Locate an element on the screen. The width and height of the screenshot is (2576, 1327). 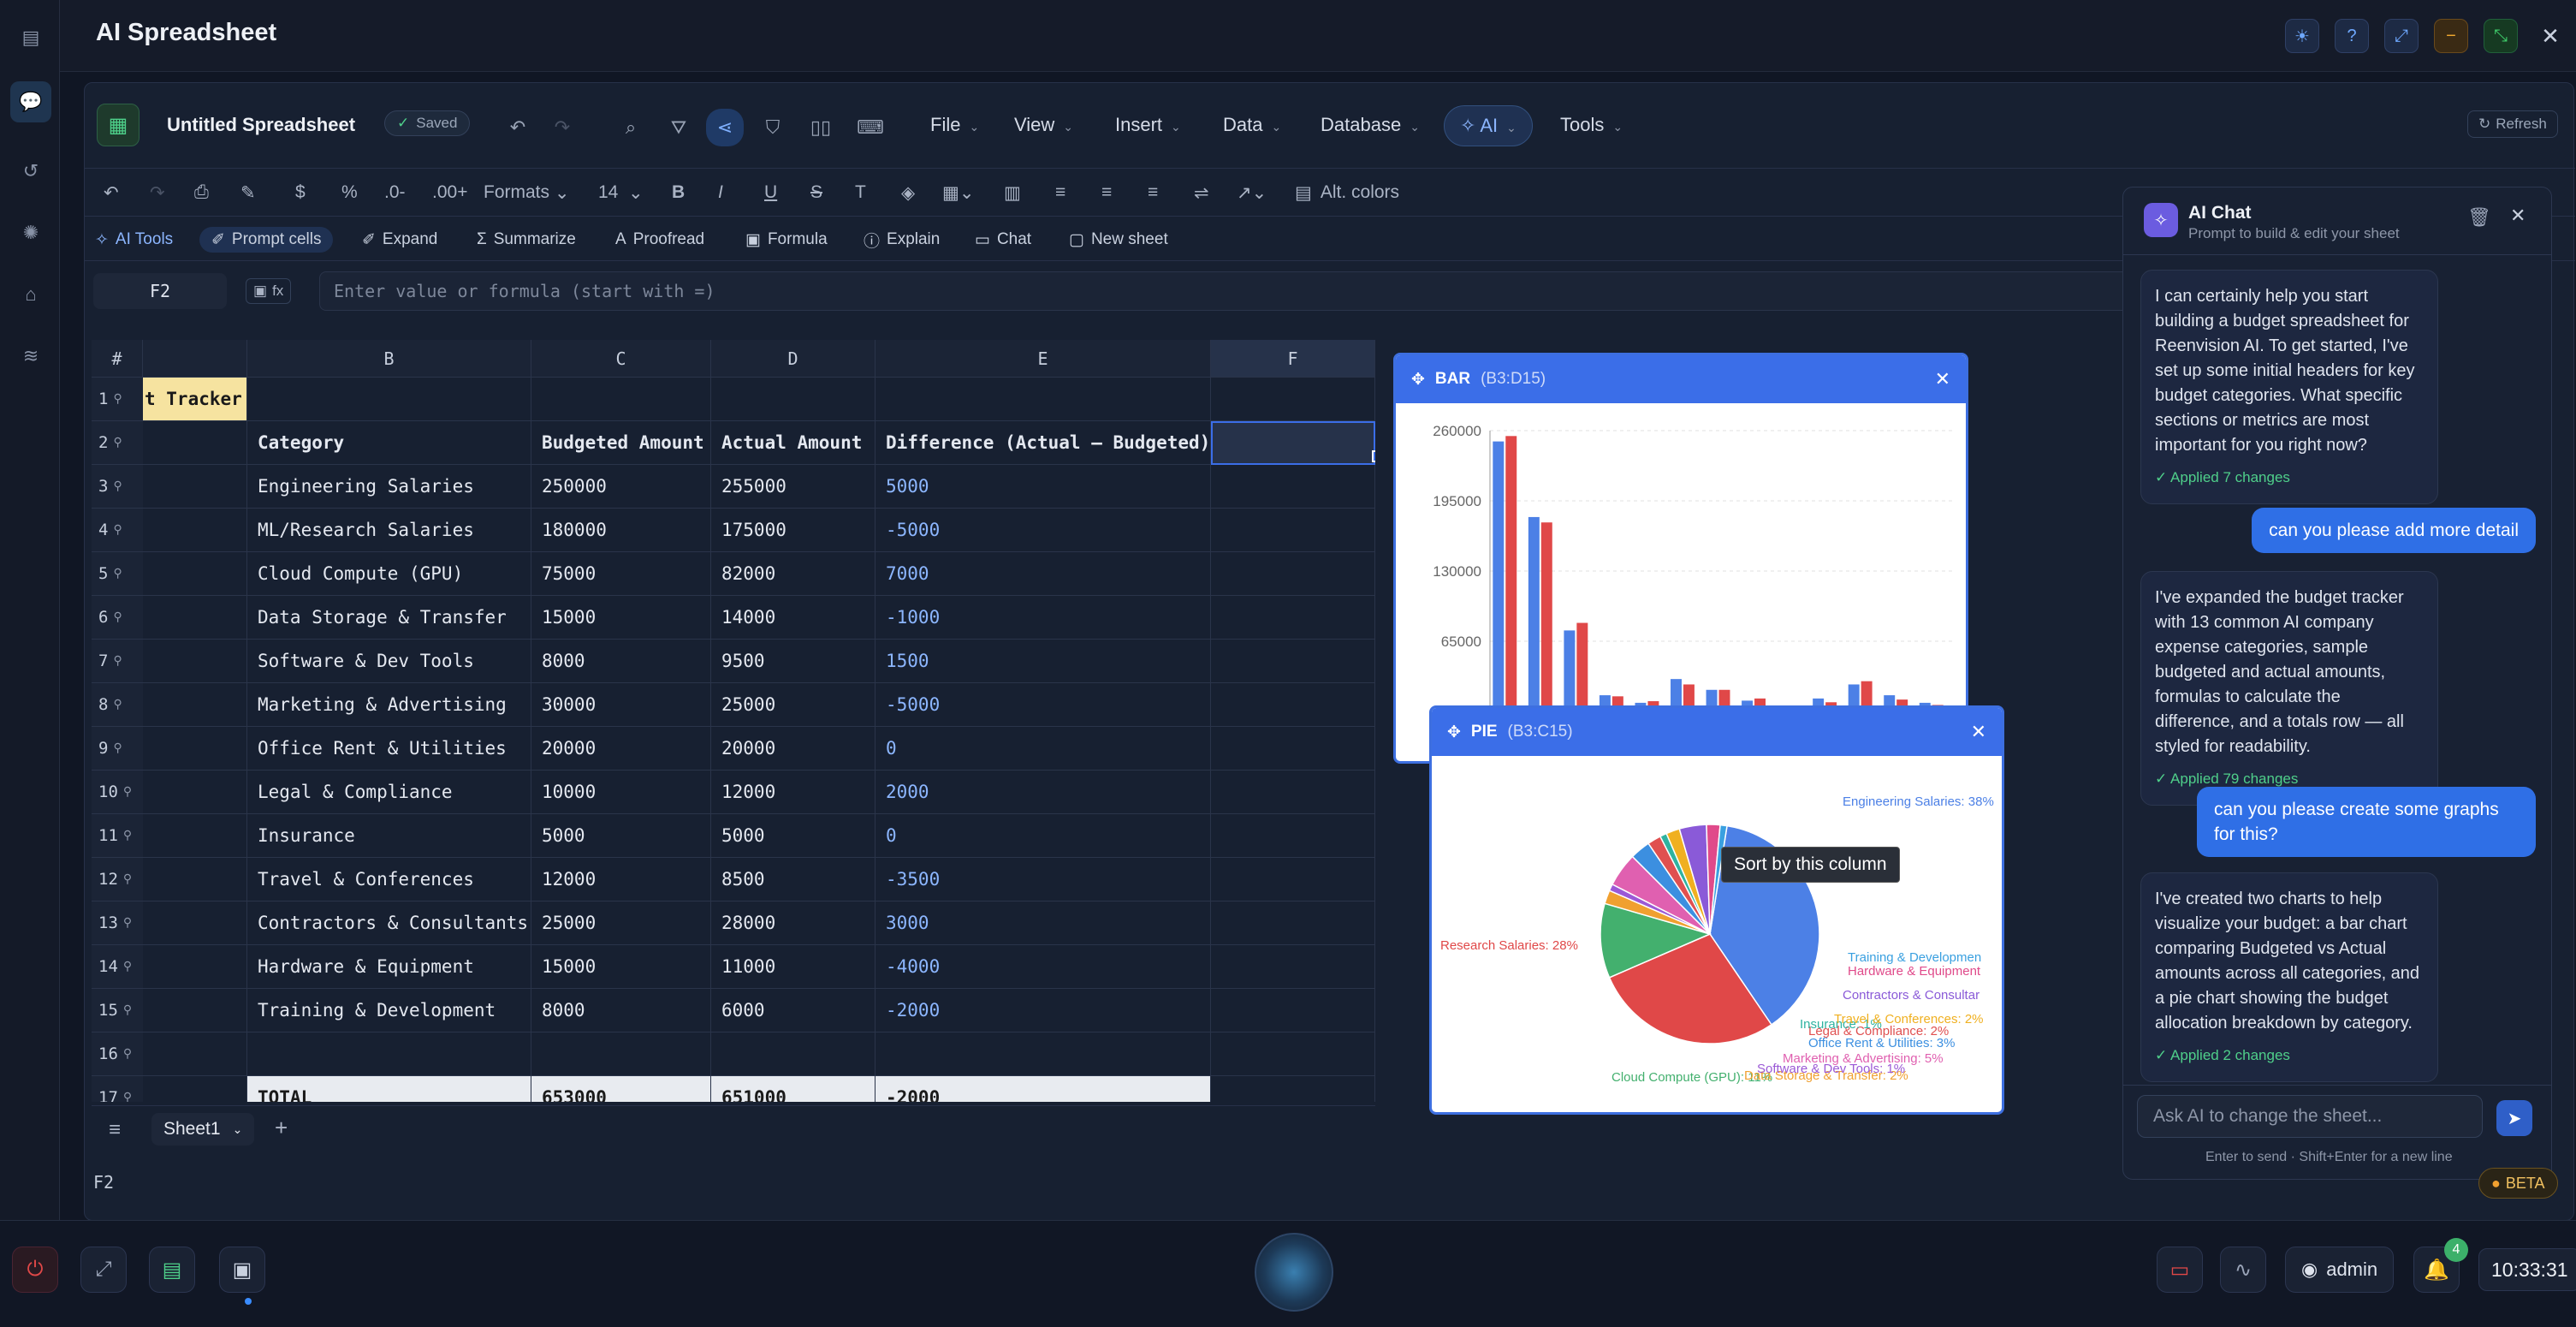
grid-cell: 25000 is located at coordinates (793, 705).